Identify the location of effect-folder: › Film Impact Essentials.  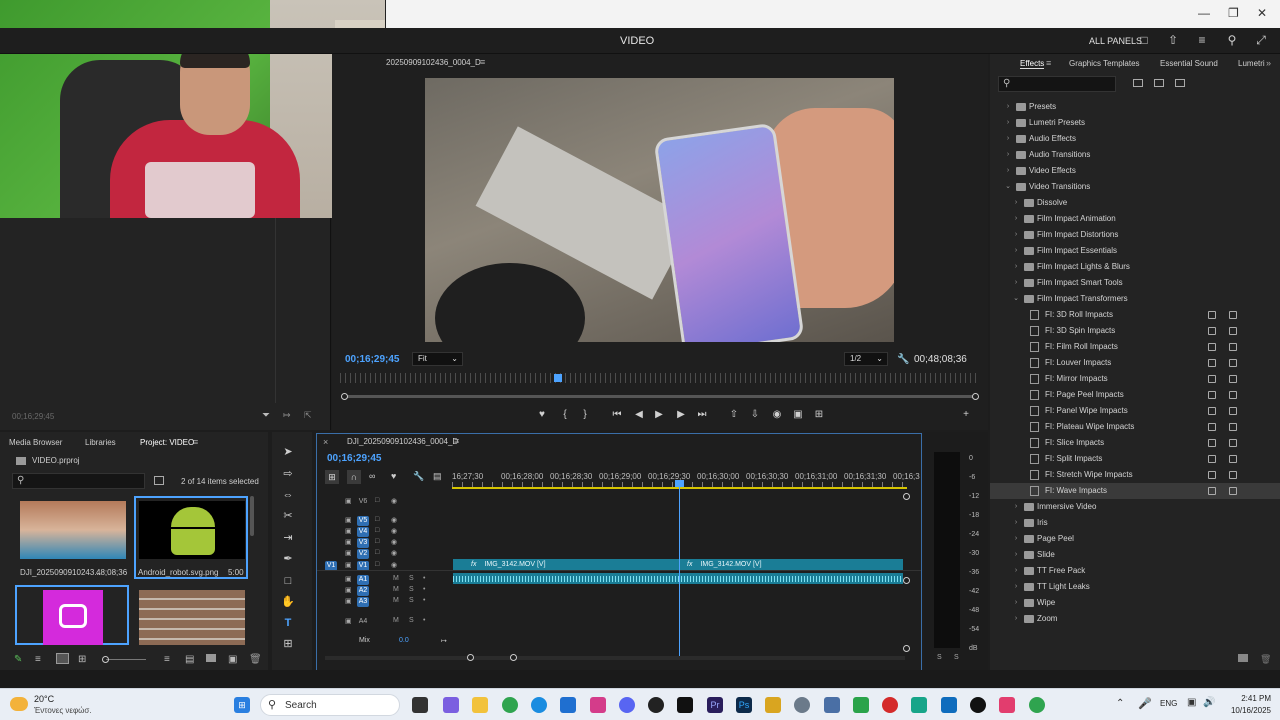
(1135, 251).